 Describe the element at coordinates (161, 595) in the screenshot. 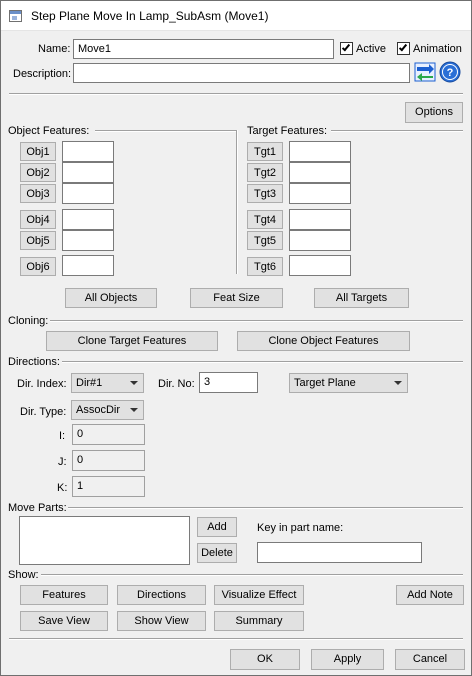

I see `directions-button: Directions` at that location.